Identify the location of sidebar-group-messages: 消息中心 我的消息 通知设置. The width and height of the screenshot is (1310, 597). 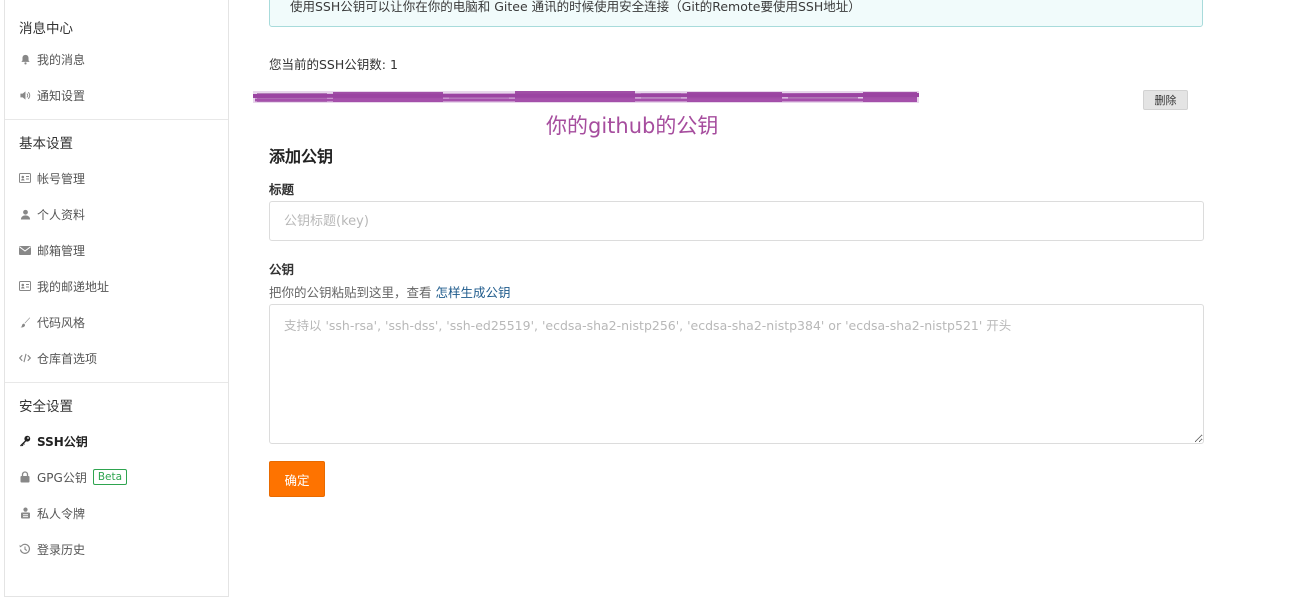
(116, 66).